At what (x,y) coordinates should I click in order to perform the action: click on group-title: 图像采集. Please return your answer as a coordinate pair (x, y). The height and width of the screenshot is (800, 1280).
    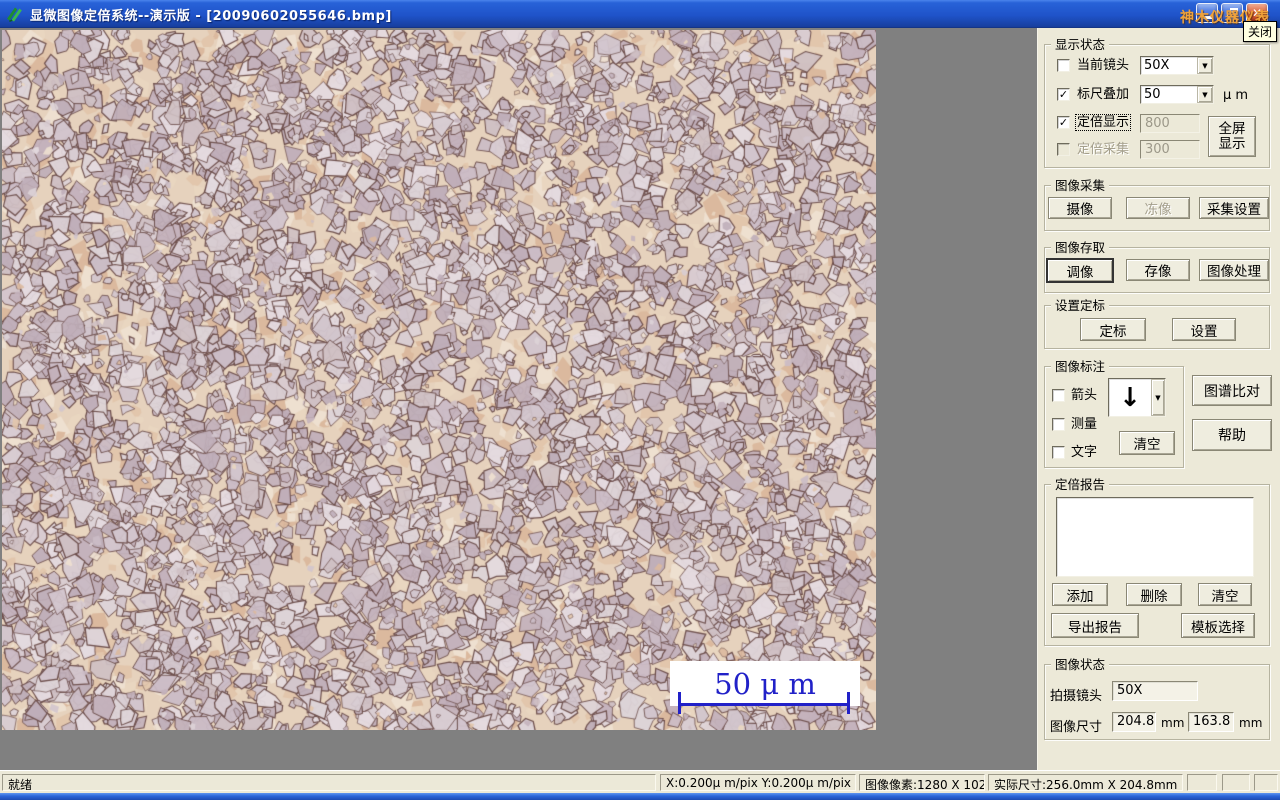
    Looking at the image, I should click on (1080, 185).